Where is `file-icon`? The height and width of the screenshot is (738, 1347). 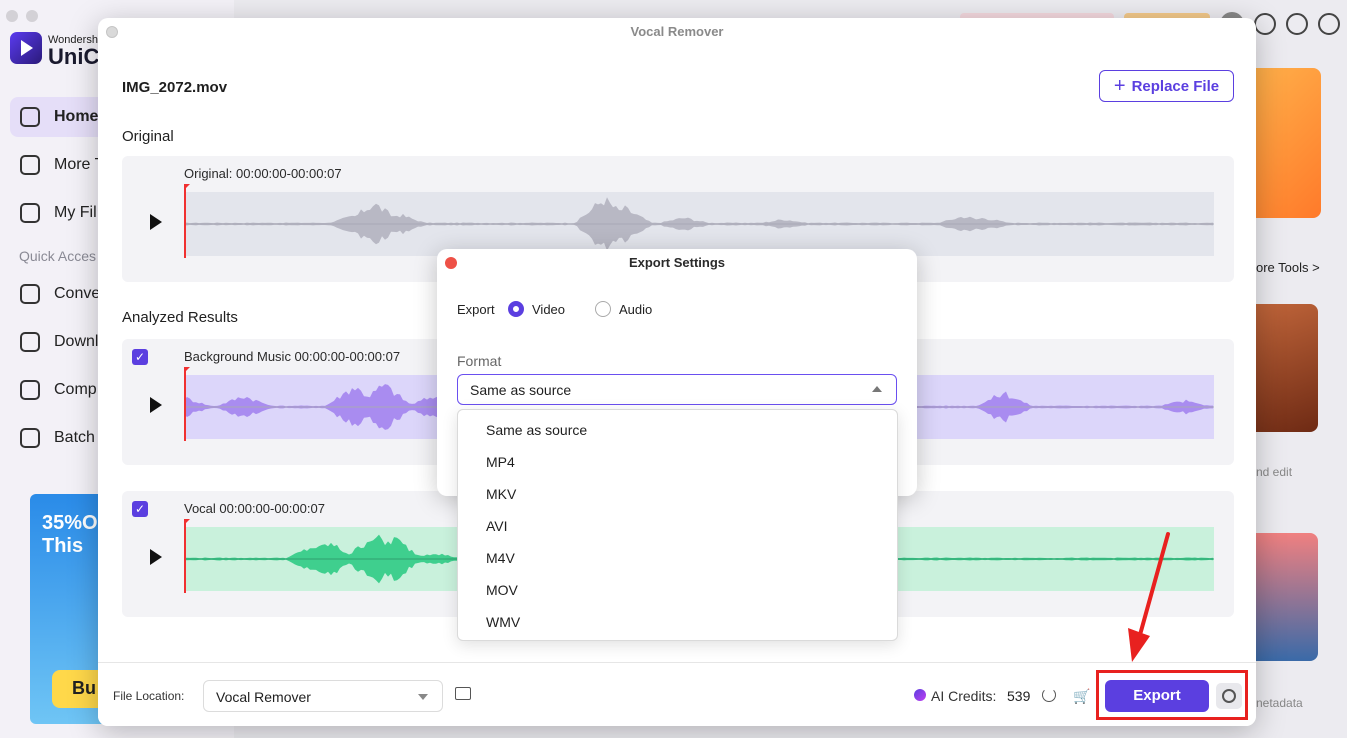
file-icon is located at coordinates (30, 213).